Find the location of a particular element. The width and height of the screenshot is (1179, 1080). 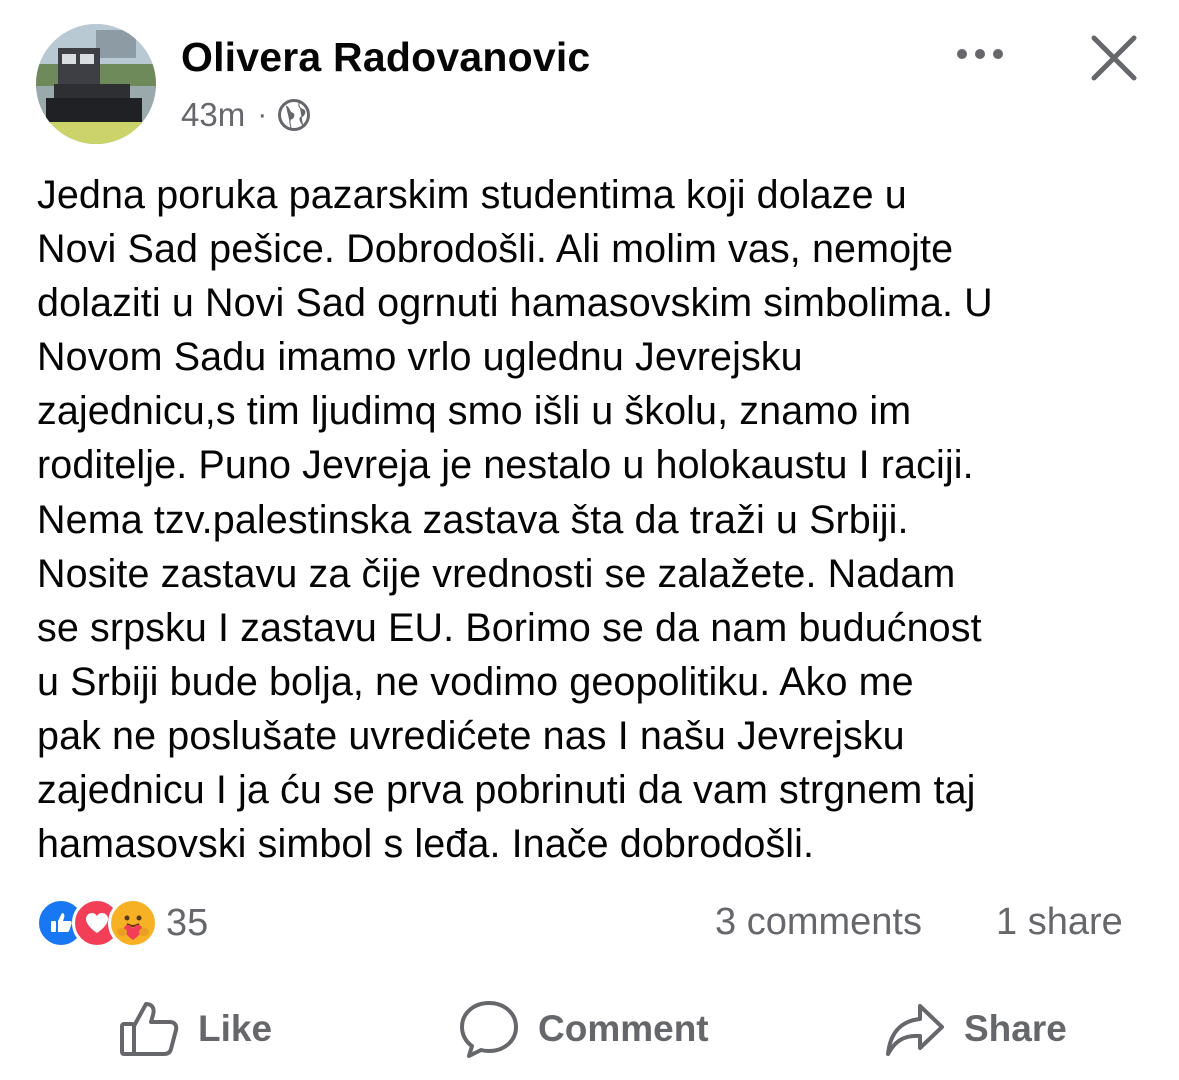

care-reaction-icon is located at coordinates (133, 923).